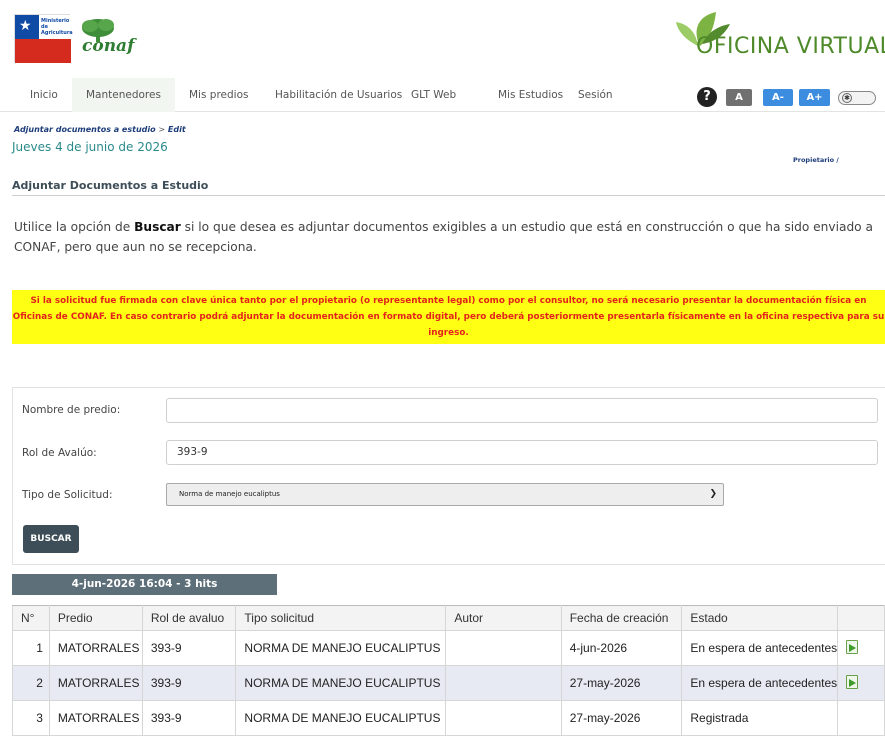 The image size is (885, 740). I want to click on title-divider, so click(448, 195).